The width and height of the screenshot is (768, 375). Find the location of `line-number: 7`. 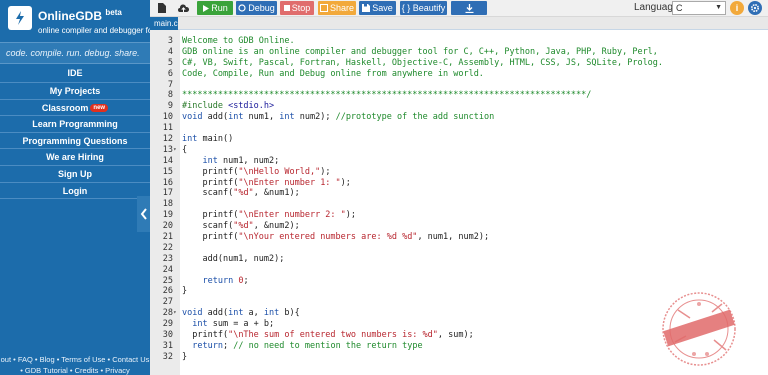

line-number: 7 is located at coordinates (170, 84).